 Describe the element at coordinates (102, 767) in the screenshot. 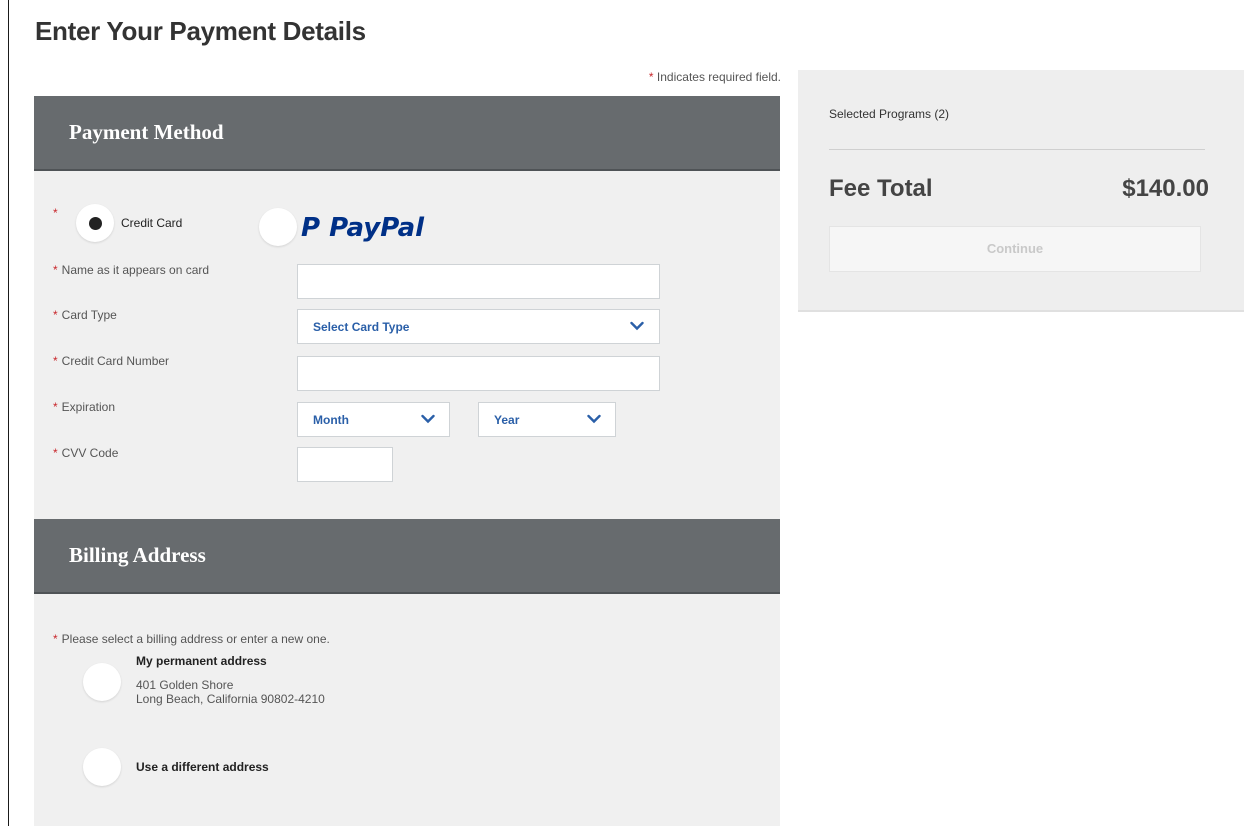

I see `different-address-radio` at that location.